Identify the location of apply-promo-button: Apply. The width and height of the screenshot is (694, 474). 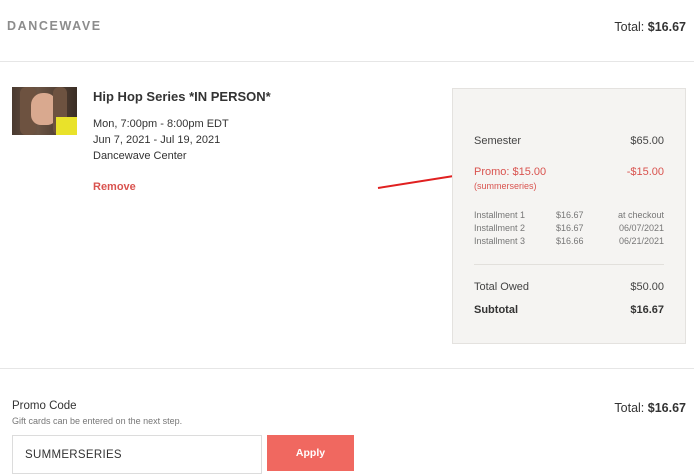
(310, 453).